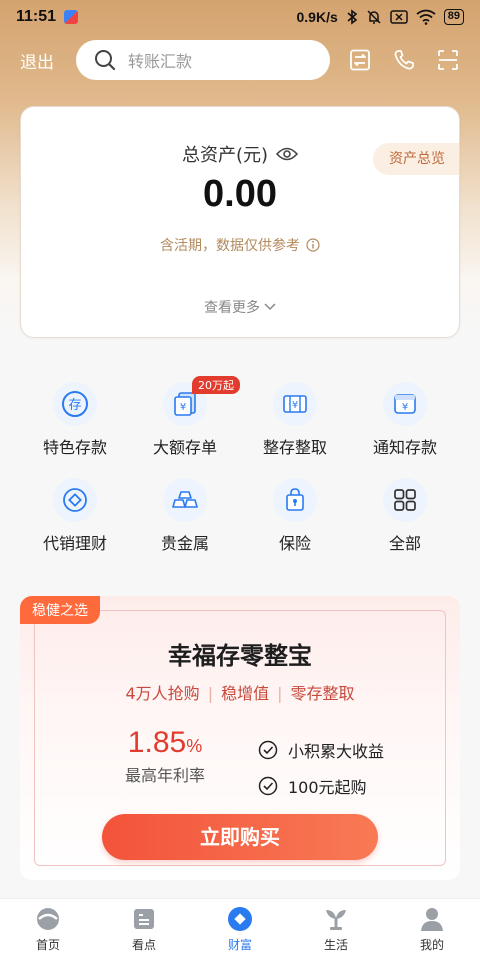 This screenshot has height=960, width=480. Describe the element at coordinates (194, 746) in the screenshot. I see `rate-unit: %` at that location.